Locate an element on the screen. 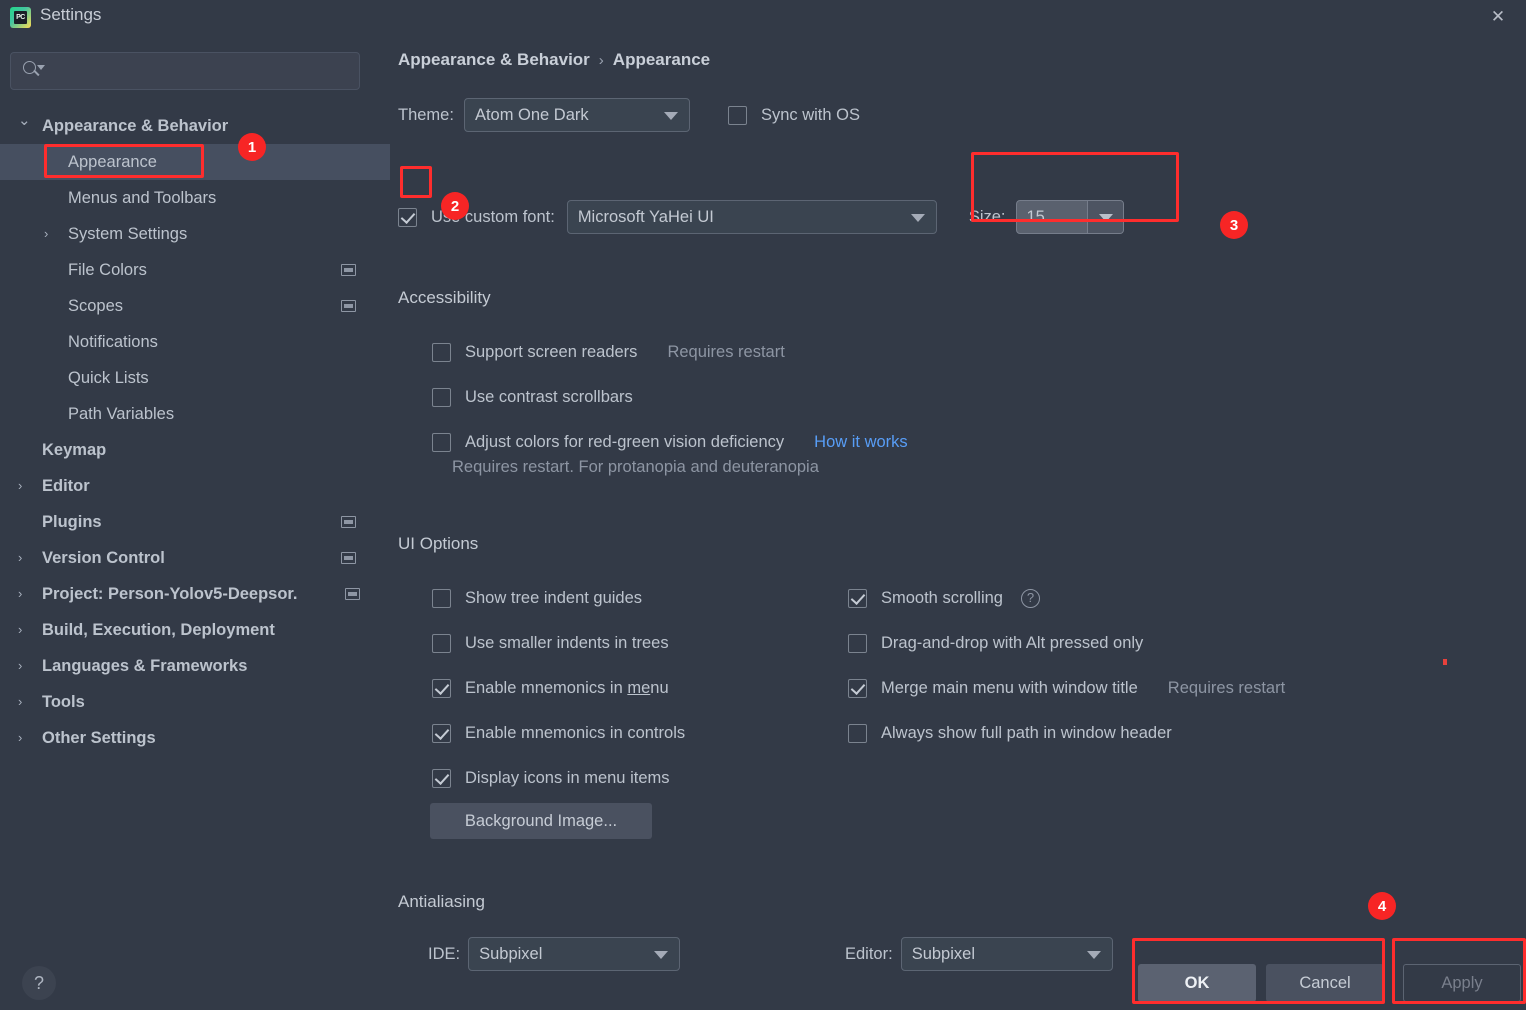  ui-option-left-0-checkbox is located at coordinates (441, 598).